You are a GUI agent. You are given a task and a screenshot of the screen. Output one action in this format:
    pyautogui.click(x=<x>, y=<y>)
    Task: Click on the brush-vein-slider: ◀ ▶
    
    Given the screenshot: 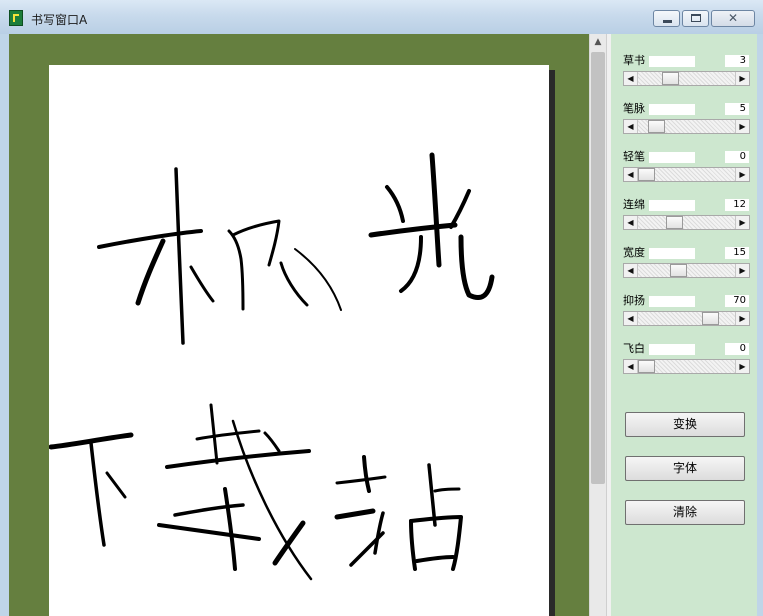 What is the action you would take?
    pyautogui.click(x=686, y=126)
    